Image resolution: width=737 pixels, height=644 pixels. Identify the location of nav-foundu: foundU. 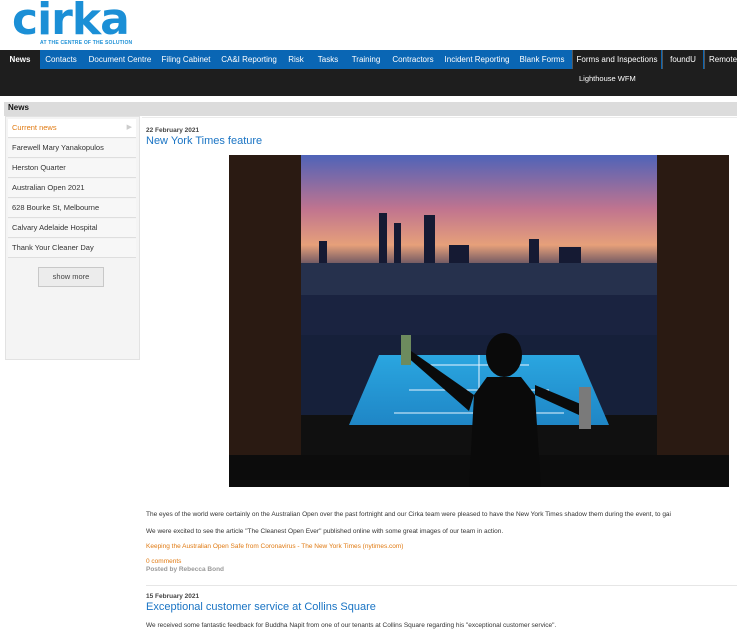
(682, 59).